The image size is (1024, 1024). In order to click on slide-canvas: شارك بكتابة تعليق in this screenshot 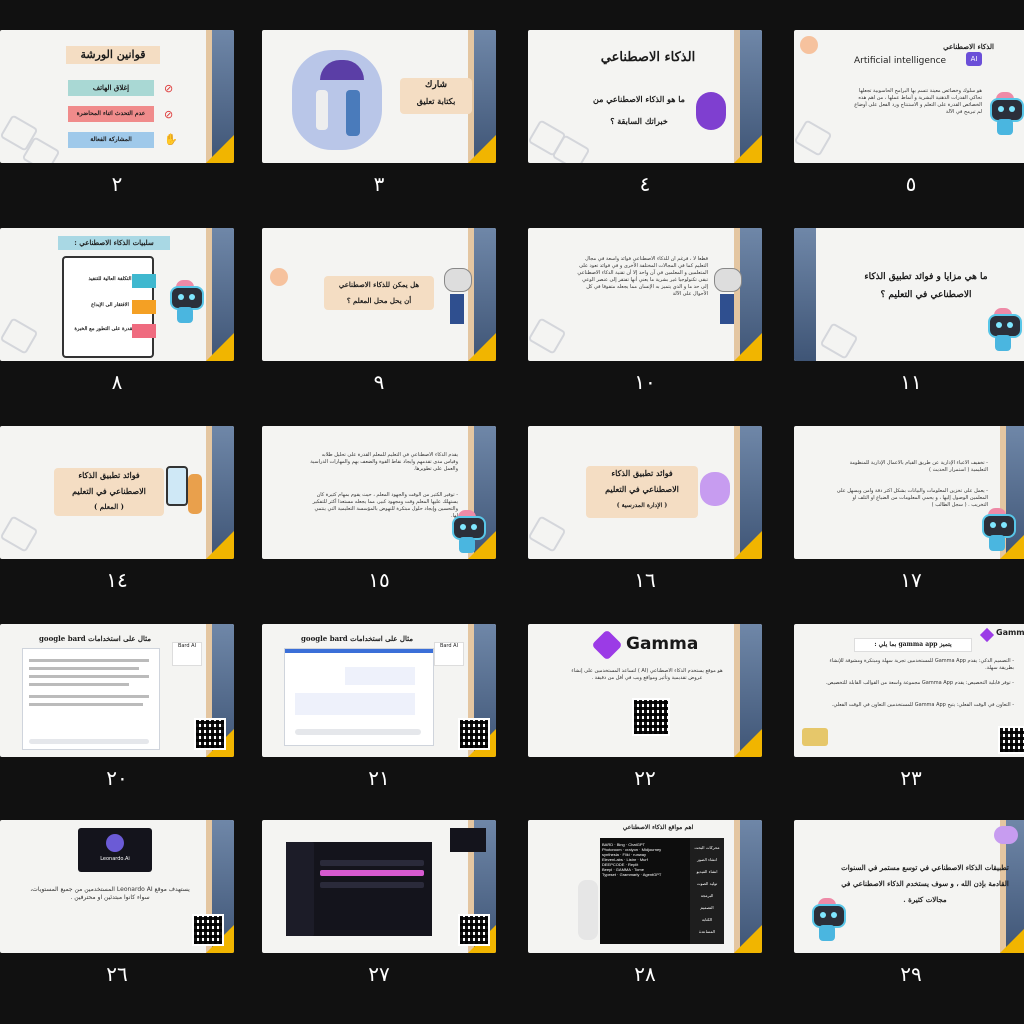, I will do `click(379, 96)`.